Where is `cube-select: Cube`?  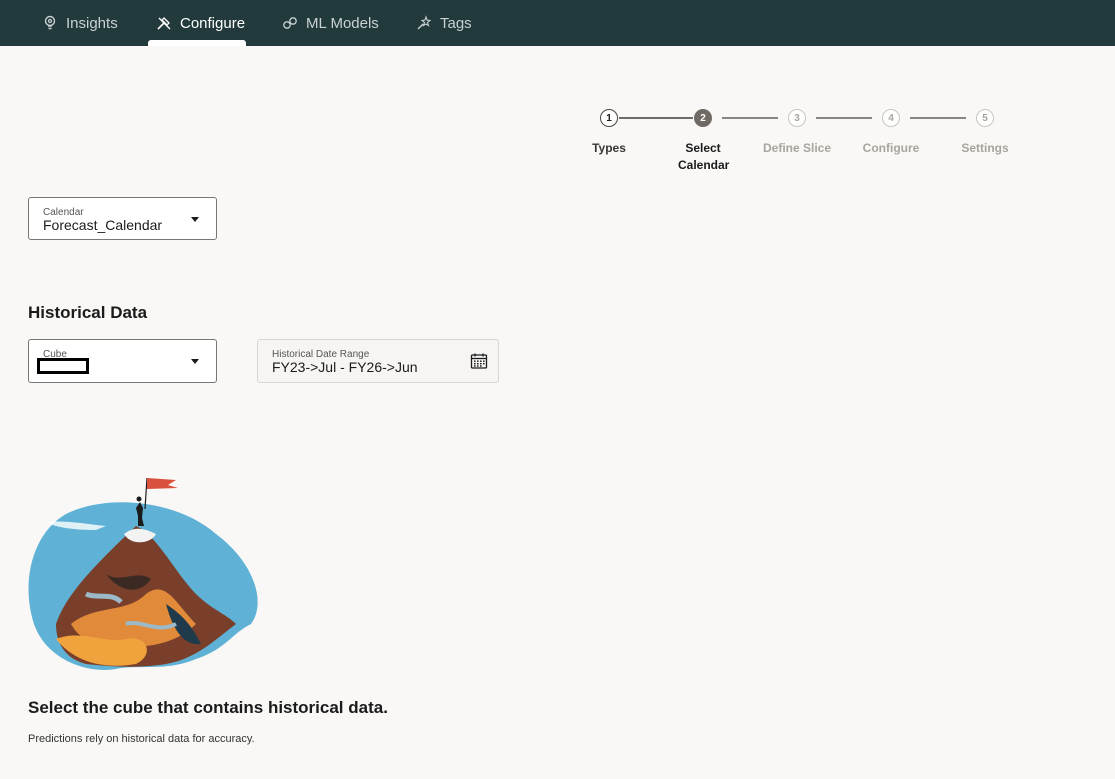
cube-select: Cube is located at coordinates (122, 361).